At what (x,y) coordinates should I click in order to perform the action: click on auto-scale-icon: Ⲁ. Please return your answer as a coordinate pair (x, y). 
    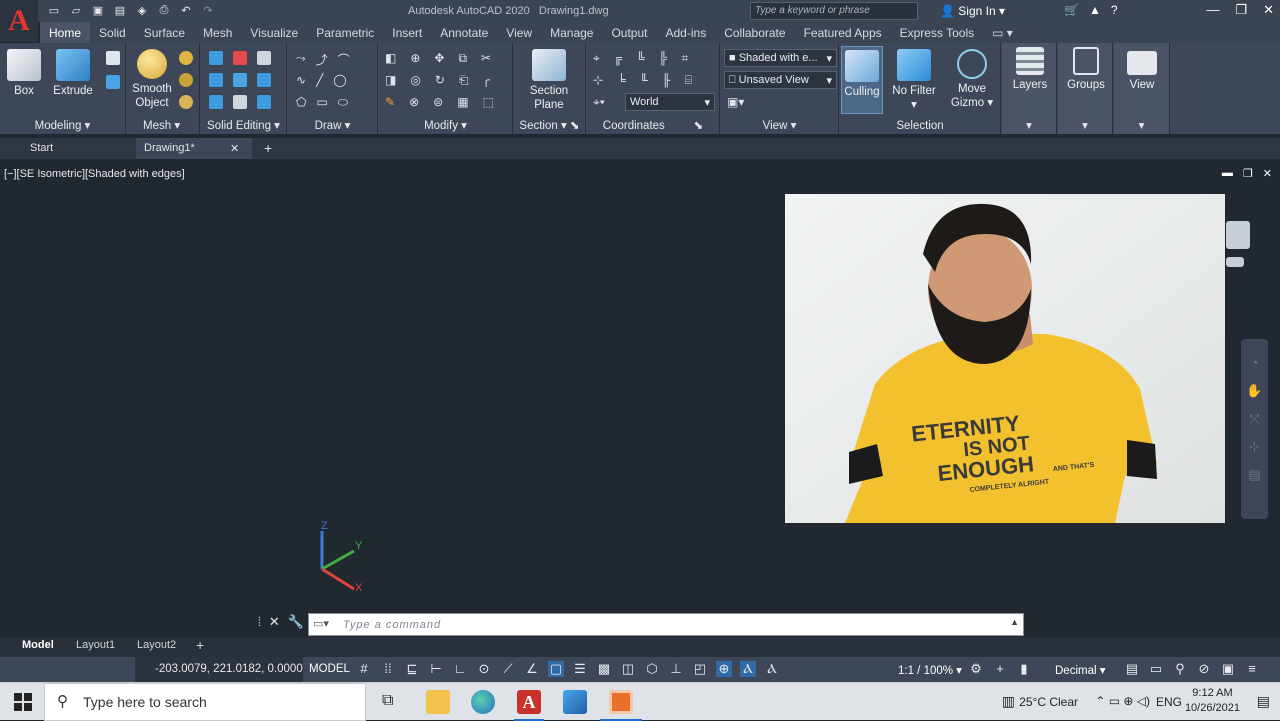
    Looking at the image, I should click on (772, 669).